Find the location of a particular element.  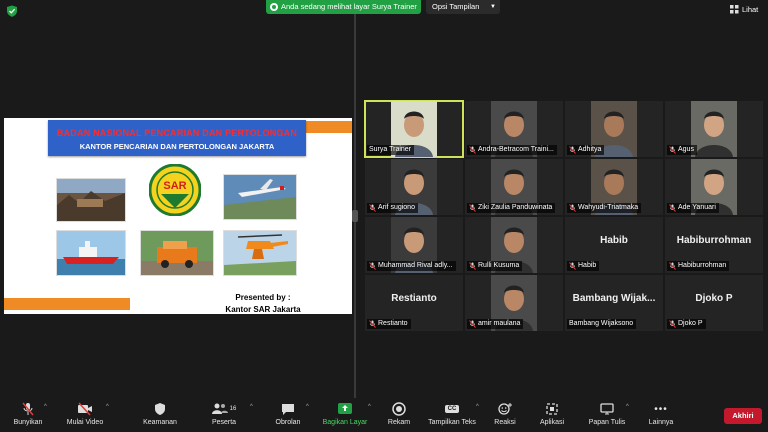

more-button: ••• Lainnya is located at coordinates (661, 416).